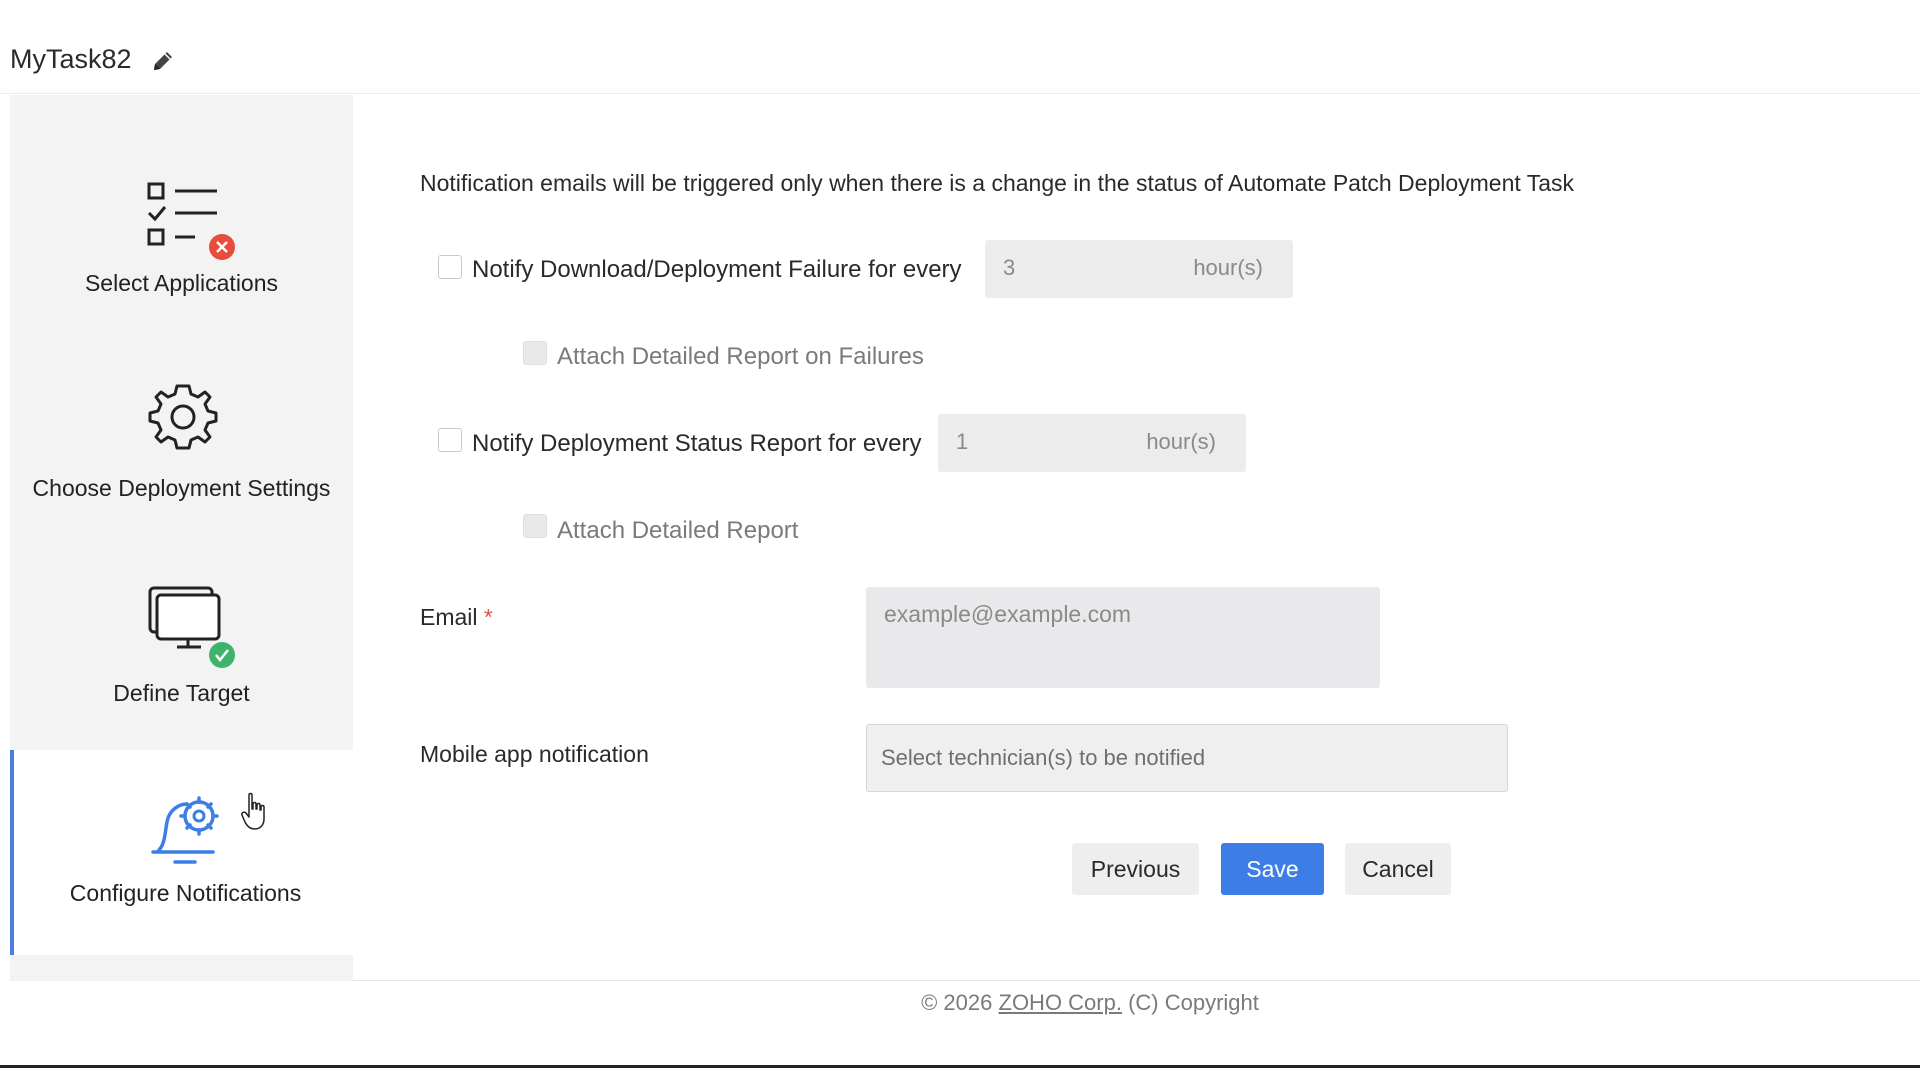 The width and height of the screenshot is (1920, 1068). Describe the element at coordinates (1181, 441) in the screenshot. I see `status-hours-unit: hour(s)` at that location.